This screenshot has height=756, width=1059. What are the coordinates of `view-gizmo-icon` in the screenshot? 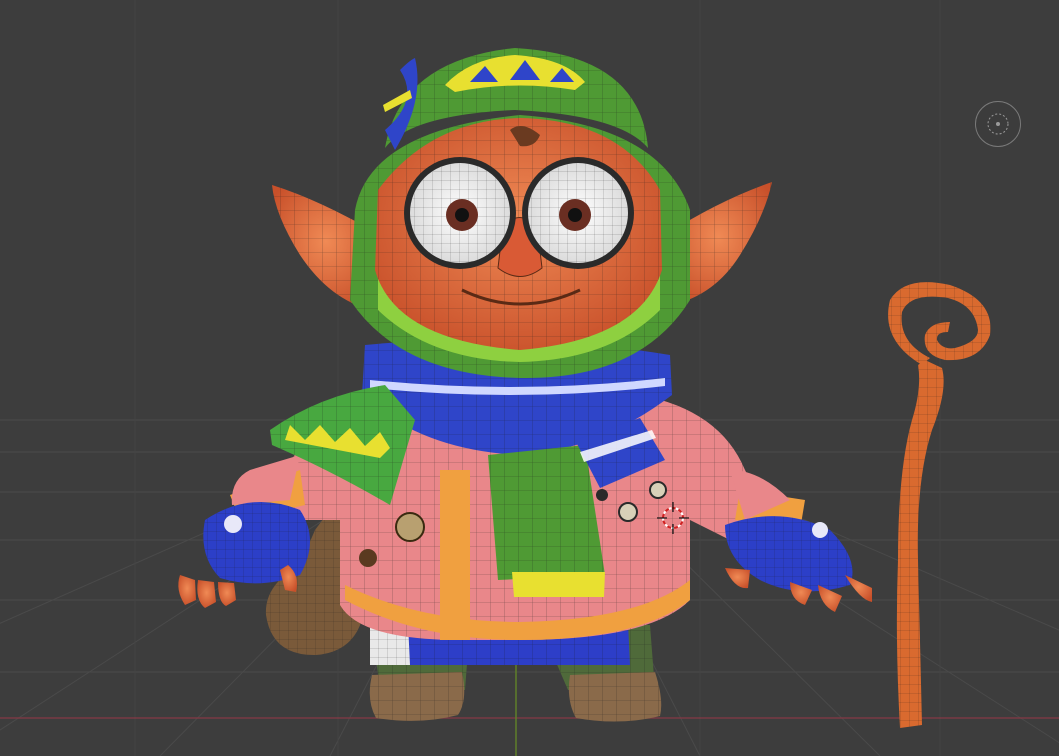 It's located at (998, 124).